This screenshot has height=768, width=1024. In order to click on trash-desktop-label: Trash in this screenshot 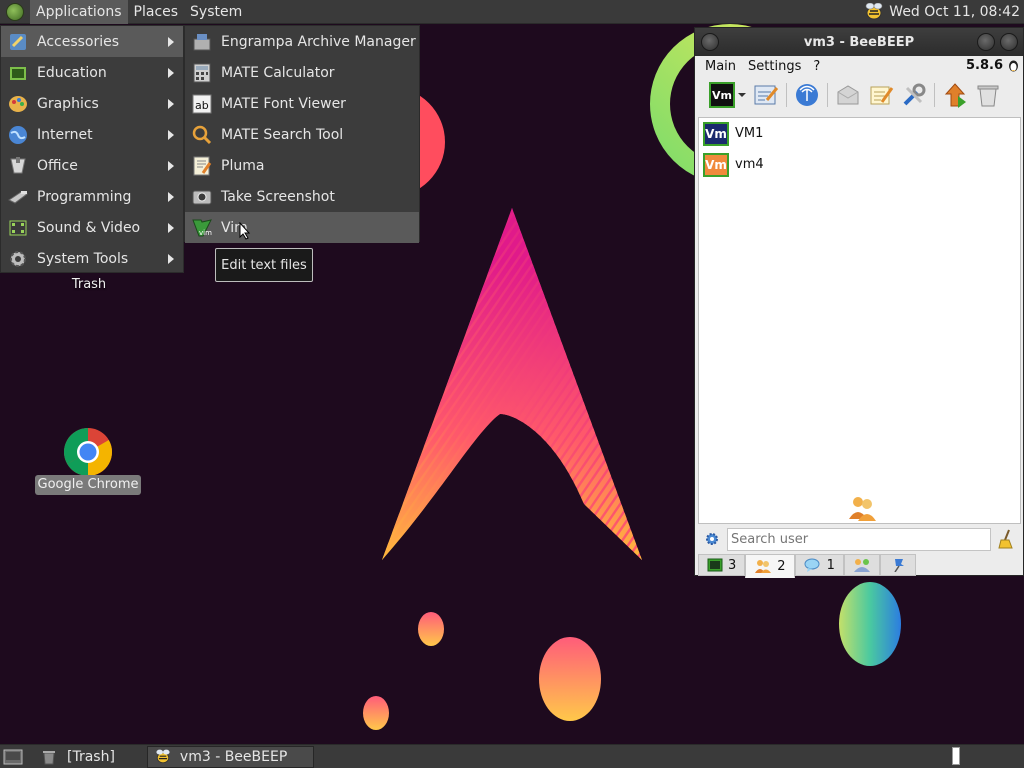, I will do `click(89, 284)`.